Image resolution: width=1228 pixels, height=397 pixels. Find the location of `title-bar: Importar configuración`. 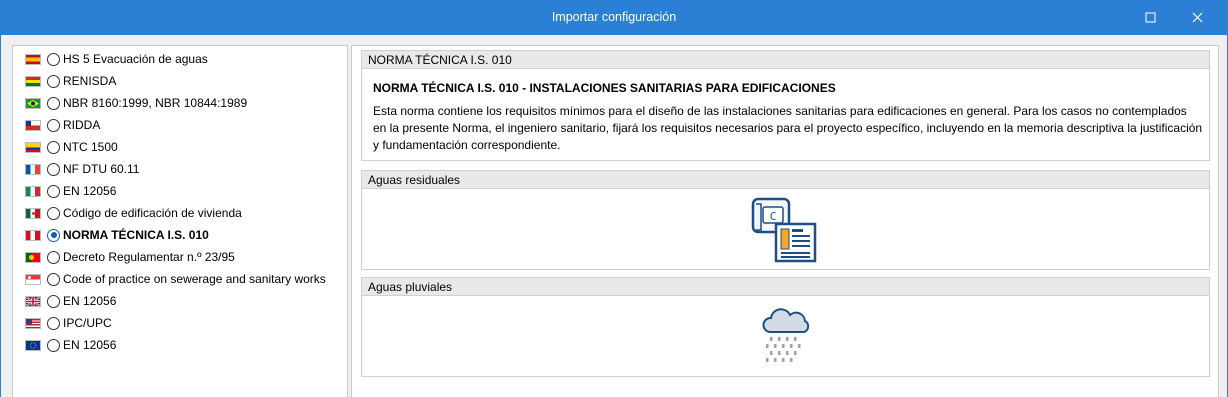

title-bar: Importar configuración is located at coordinates (614, 17).